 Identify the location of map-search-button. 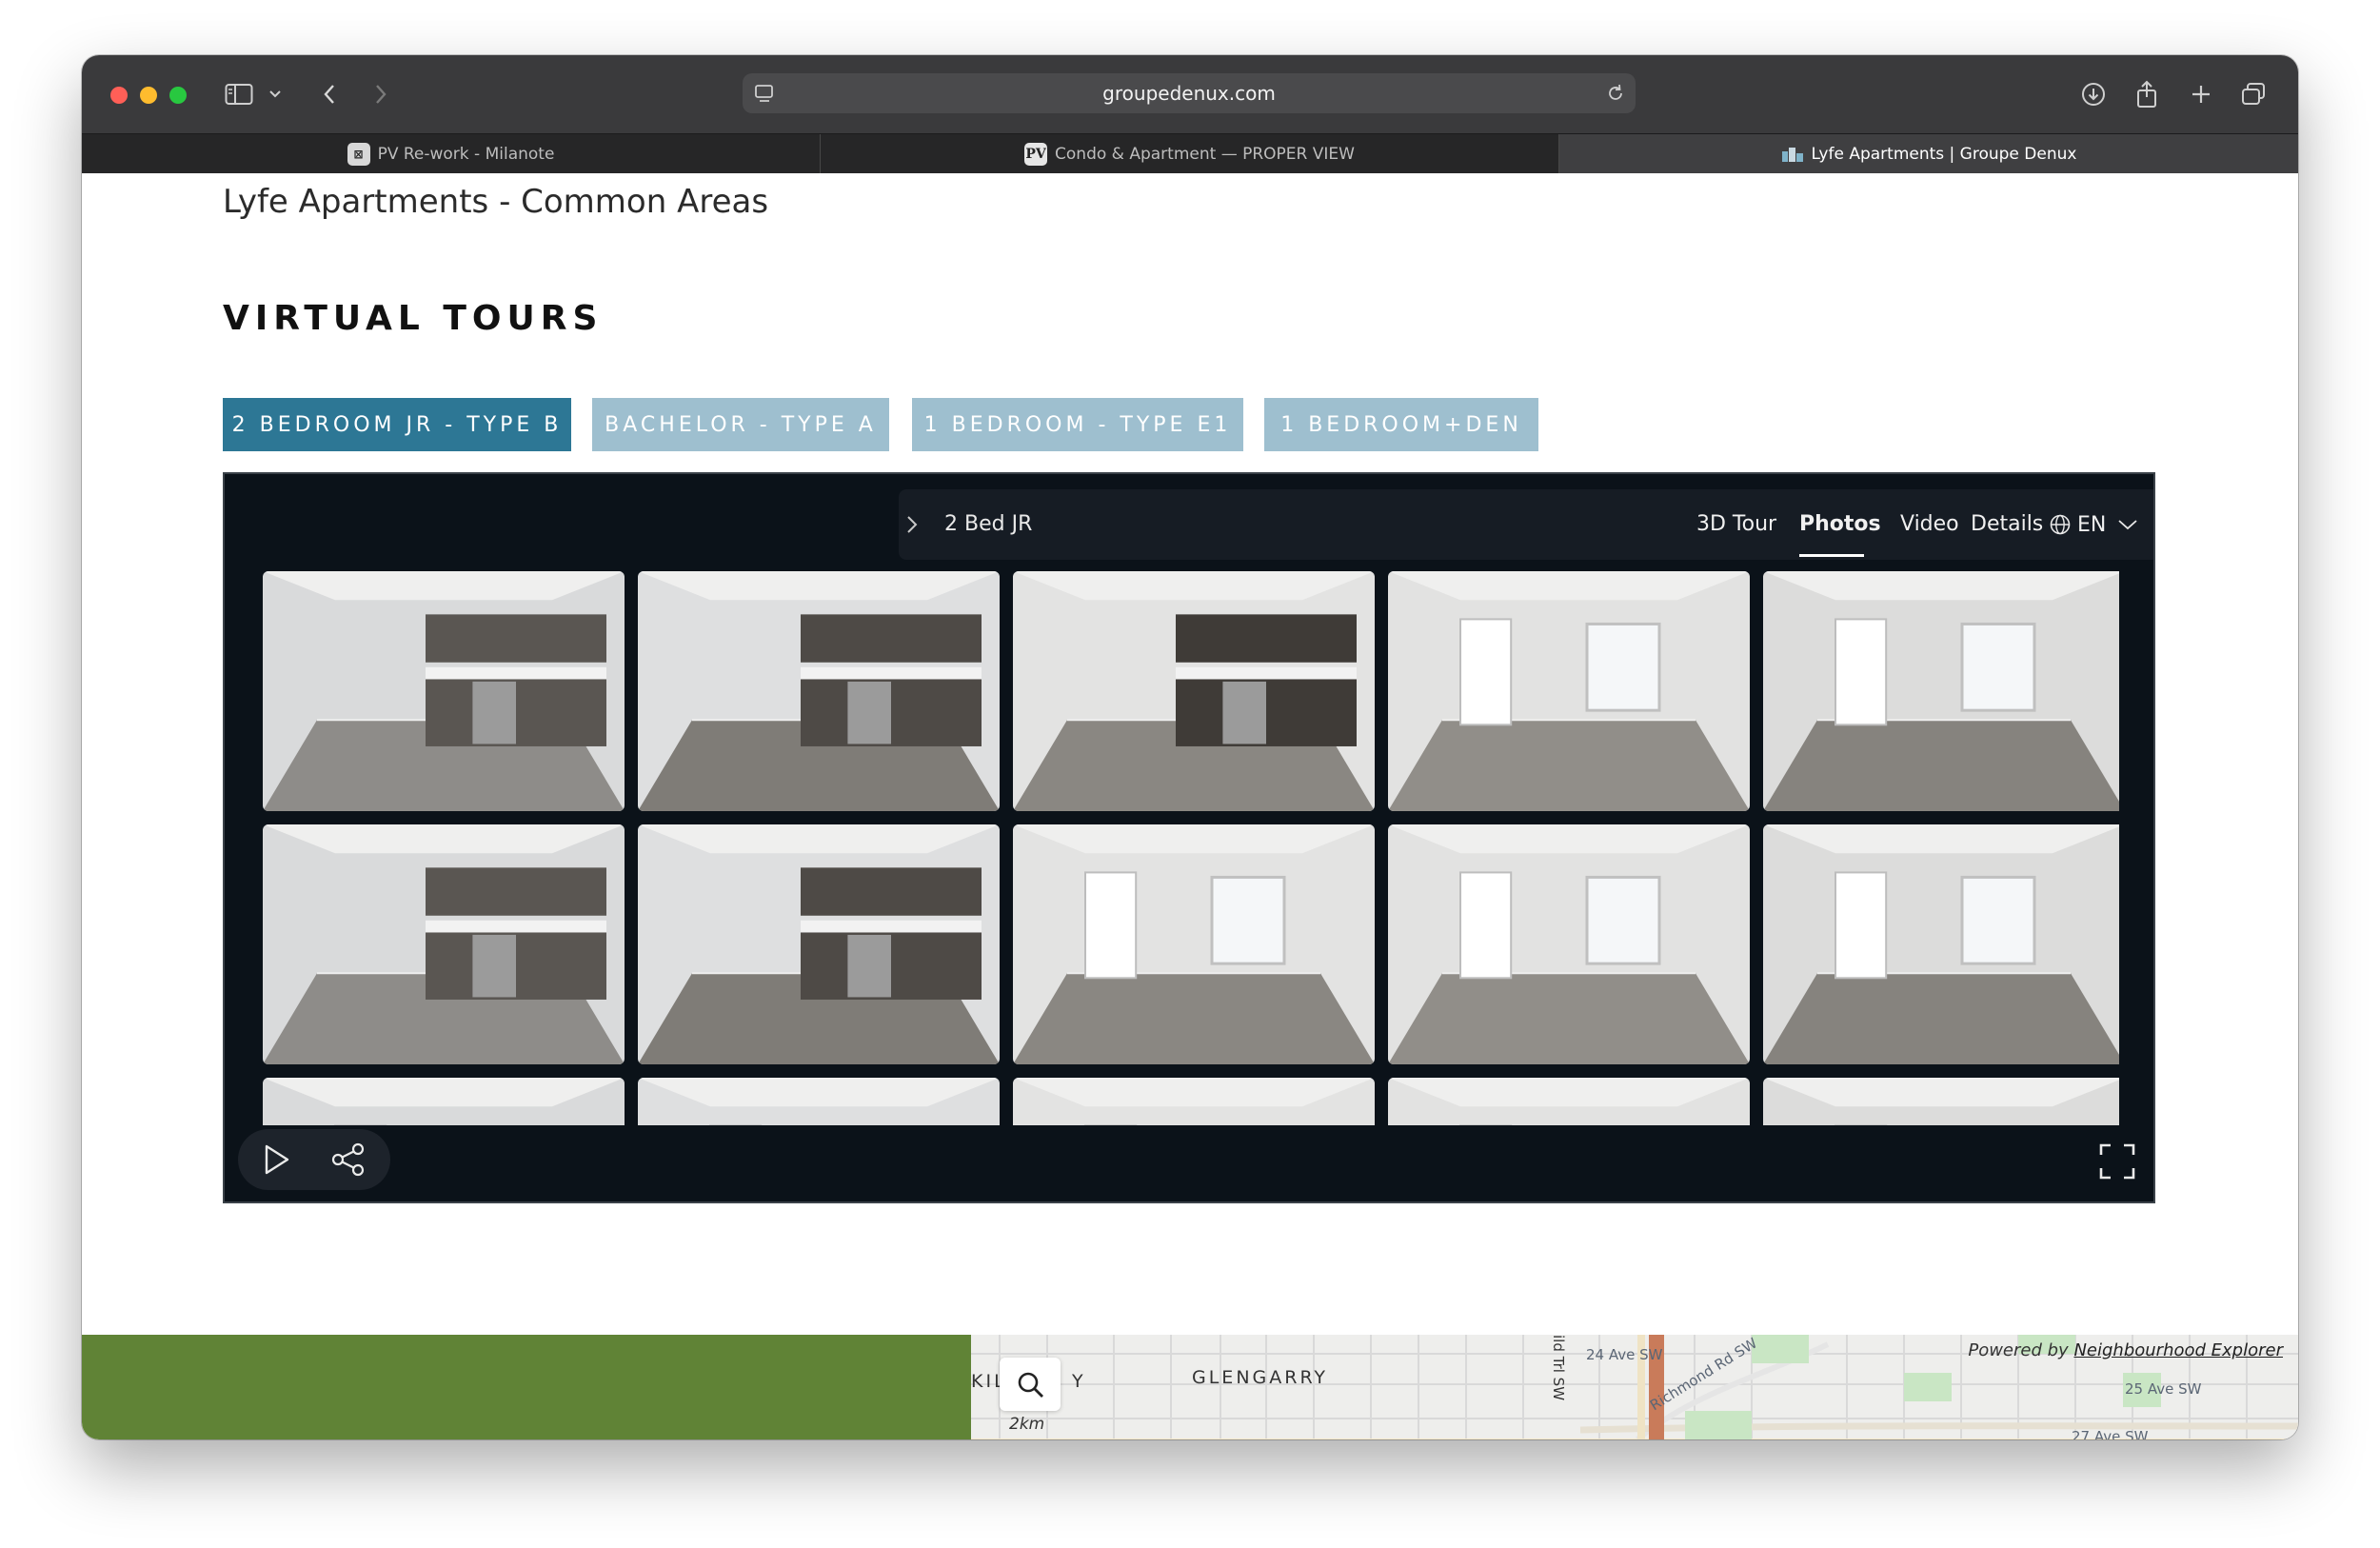
(1030, 1384).